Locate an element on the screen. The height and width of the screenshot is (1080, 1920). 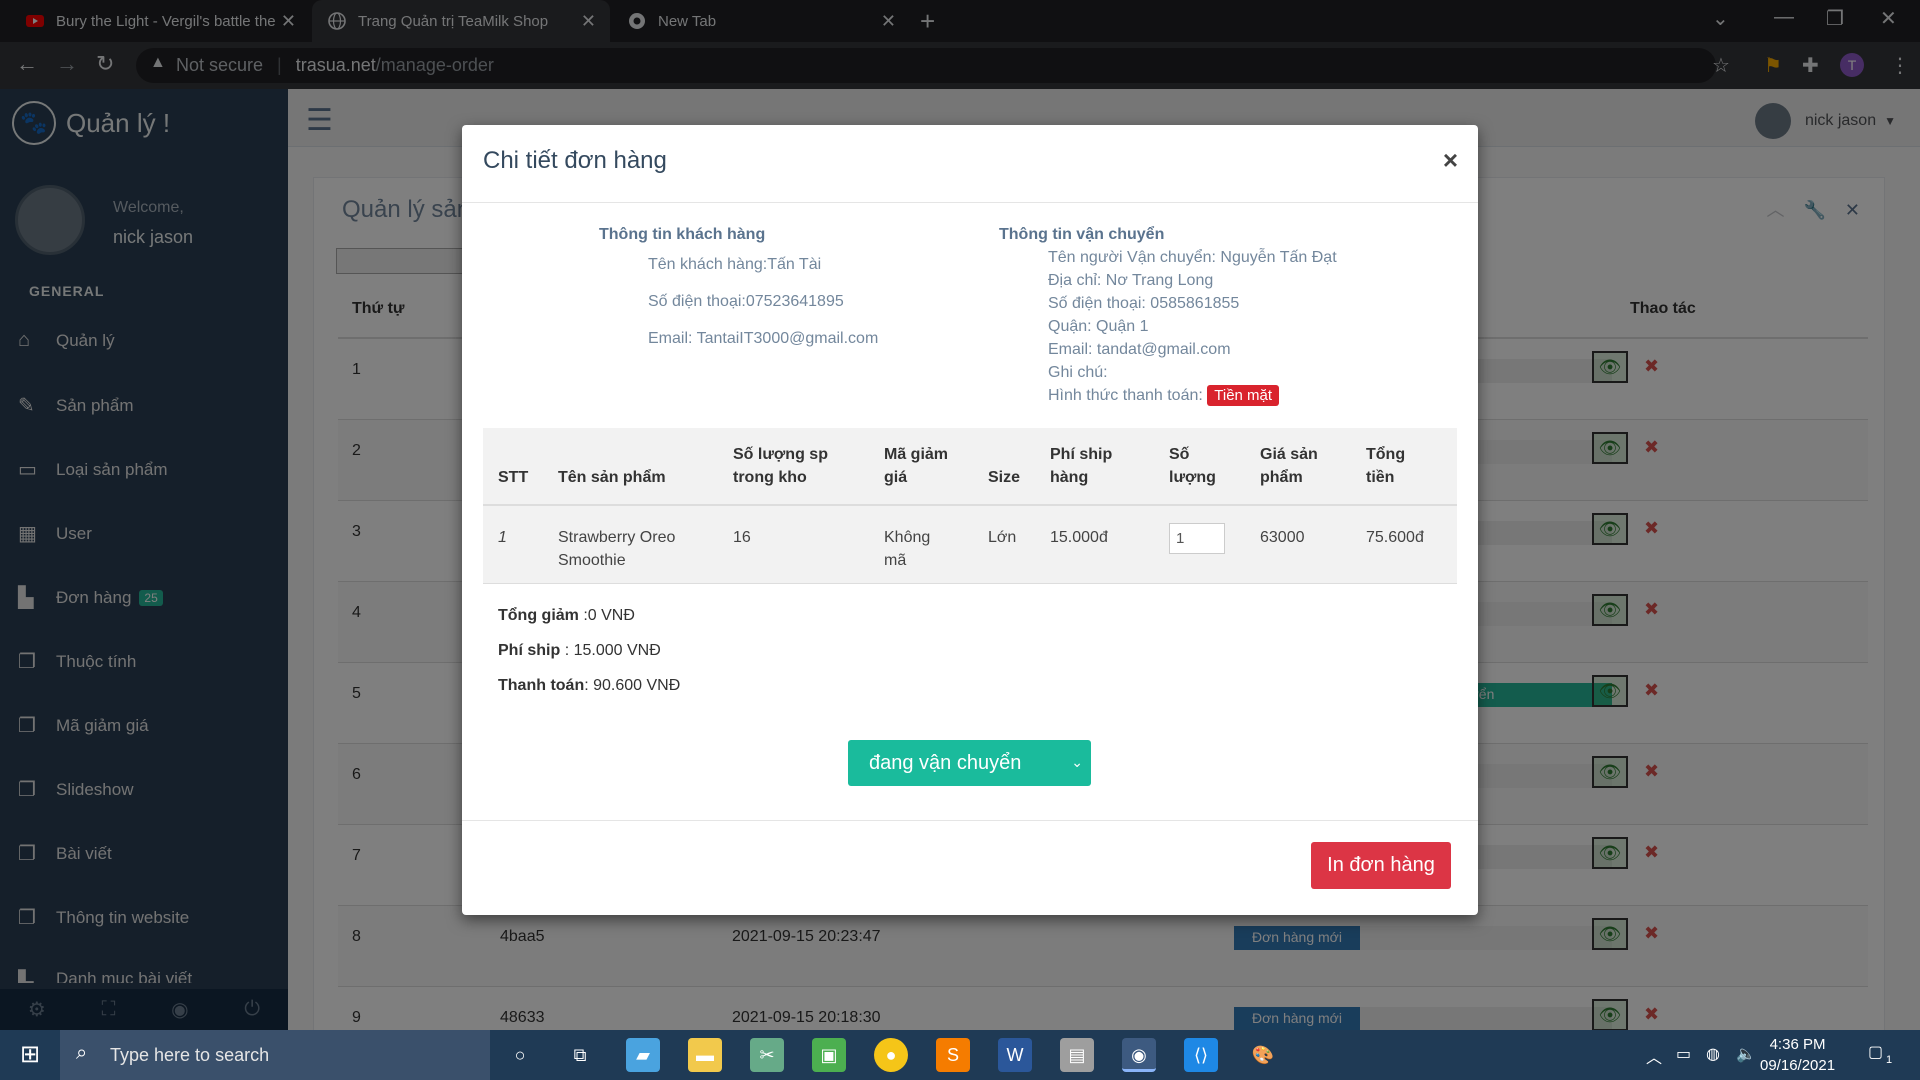
modal-header: Chi tiết đơn hàng × is located at coordinates (970, 164).